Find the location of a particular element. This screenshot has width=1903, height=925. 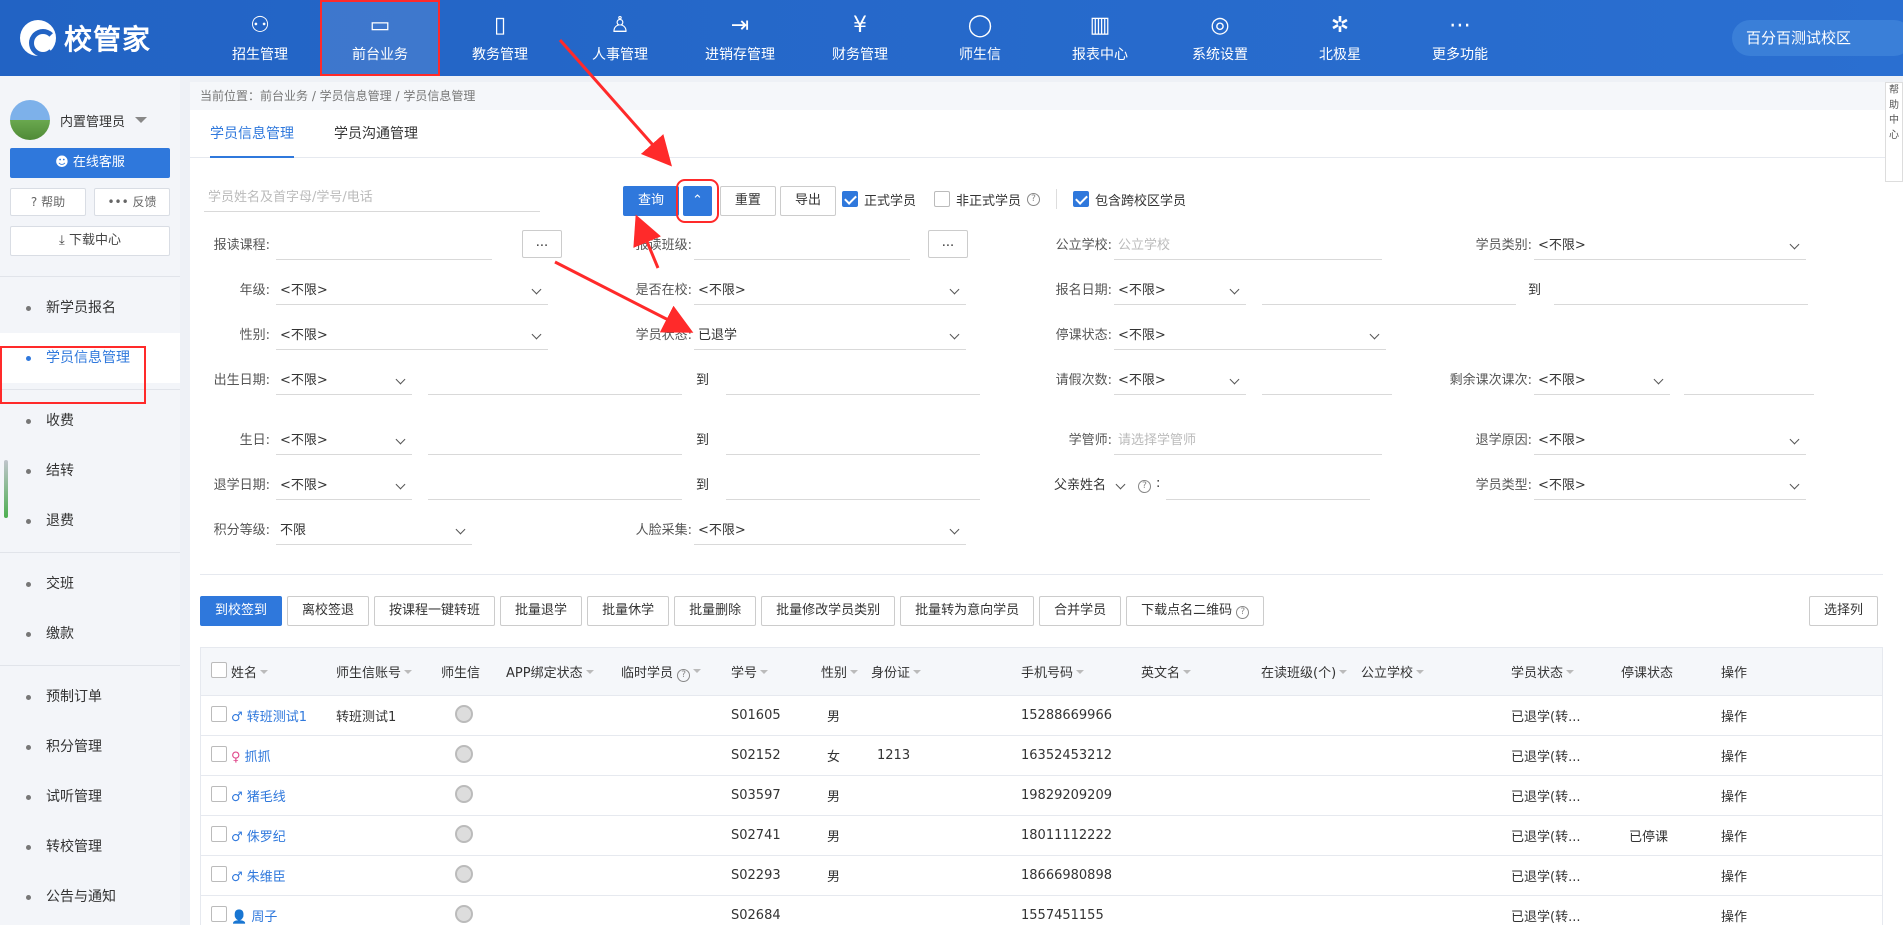

select-columns-button: 选择列 is located at coordinates (1844, 611).